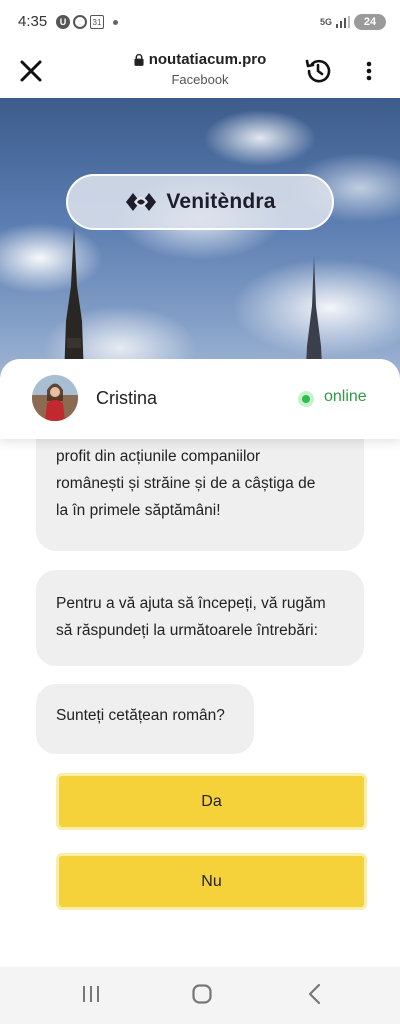 The image size is (400, 1024). I want to click on chat-message: Sunteți cetățean român?, so click(145, 719).